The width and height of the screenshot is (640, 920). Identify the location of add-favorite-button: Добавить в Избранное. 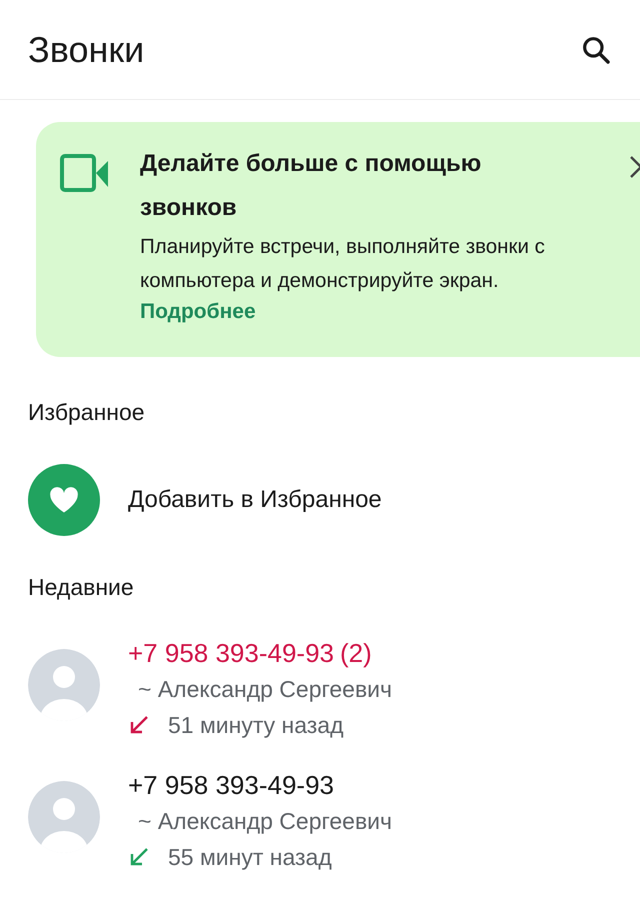
(191, 500).